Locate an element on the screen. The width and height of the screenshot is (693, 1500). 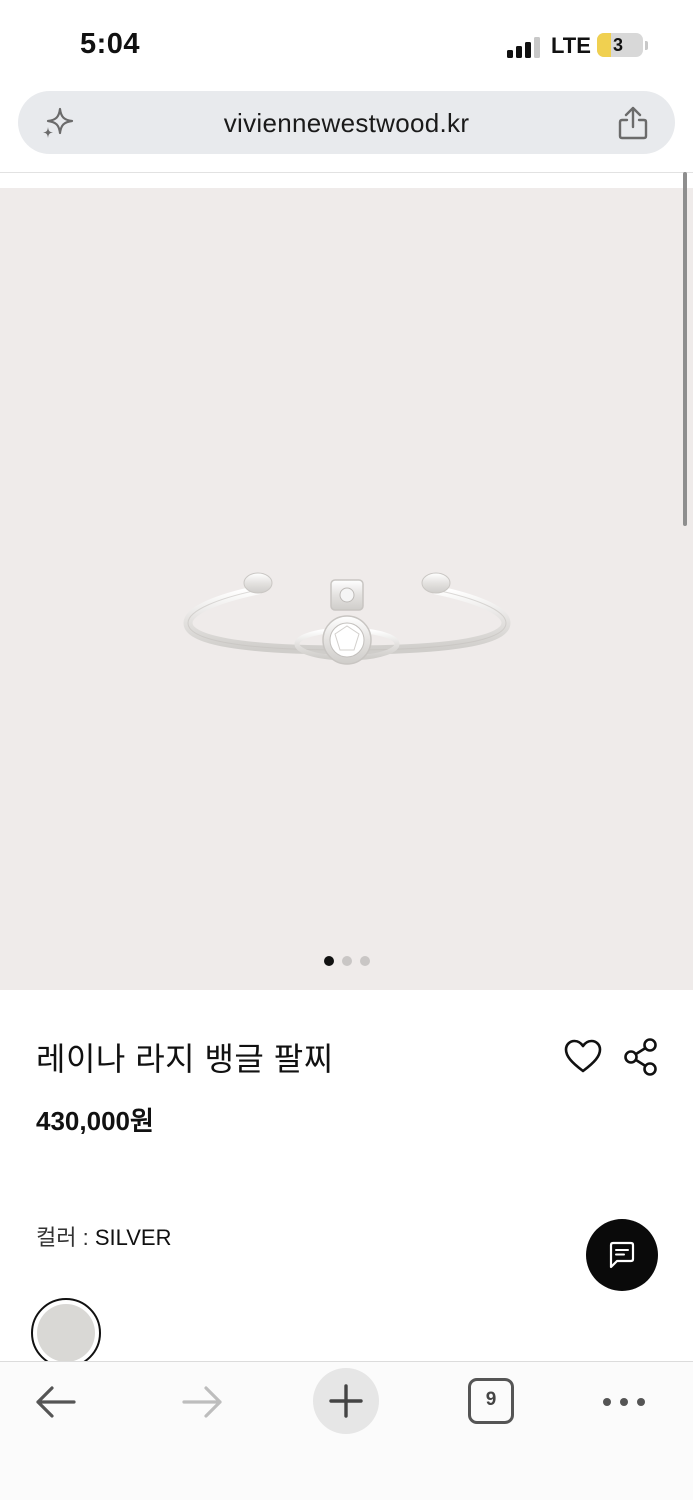
cellular-signal-icon is located at coordinates (524, 47).